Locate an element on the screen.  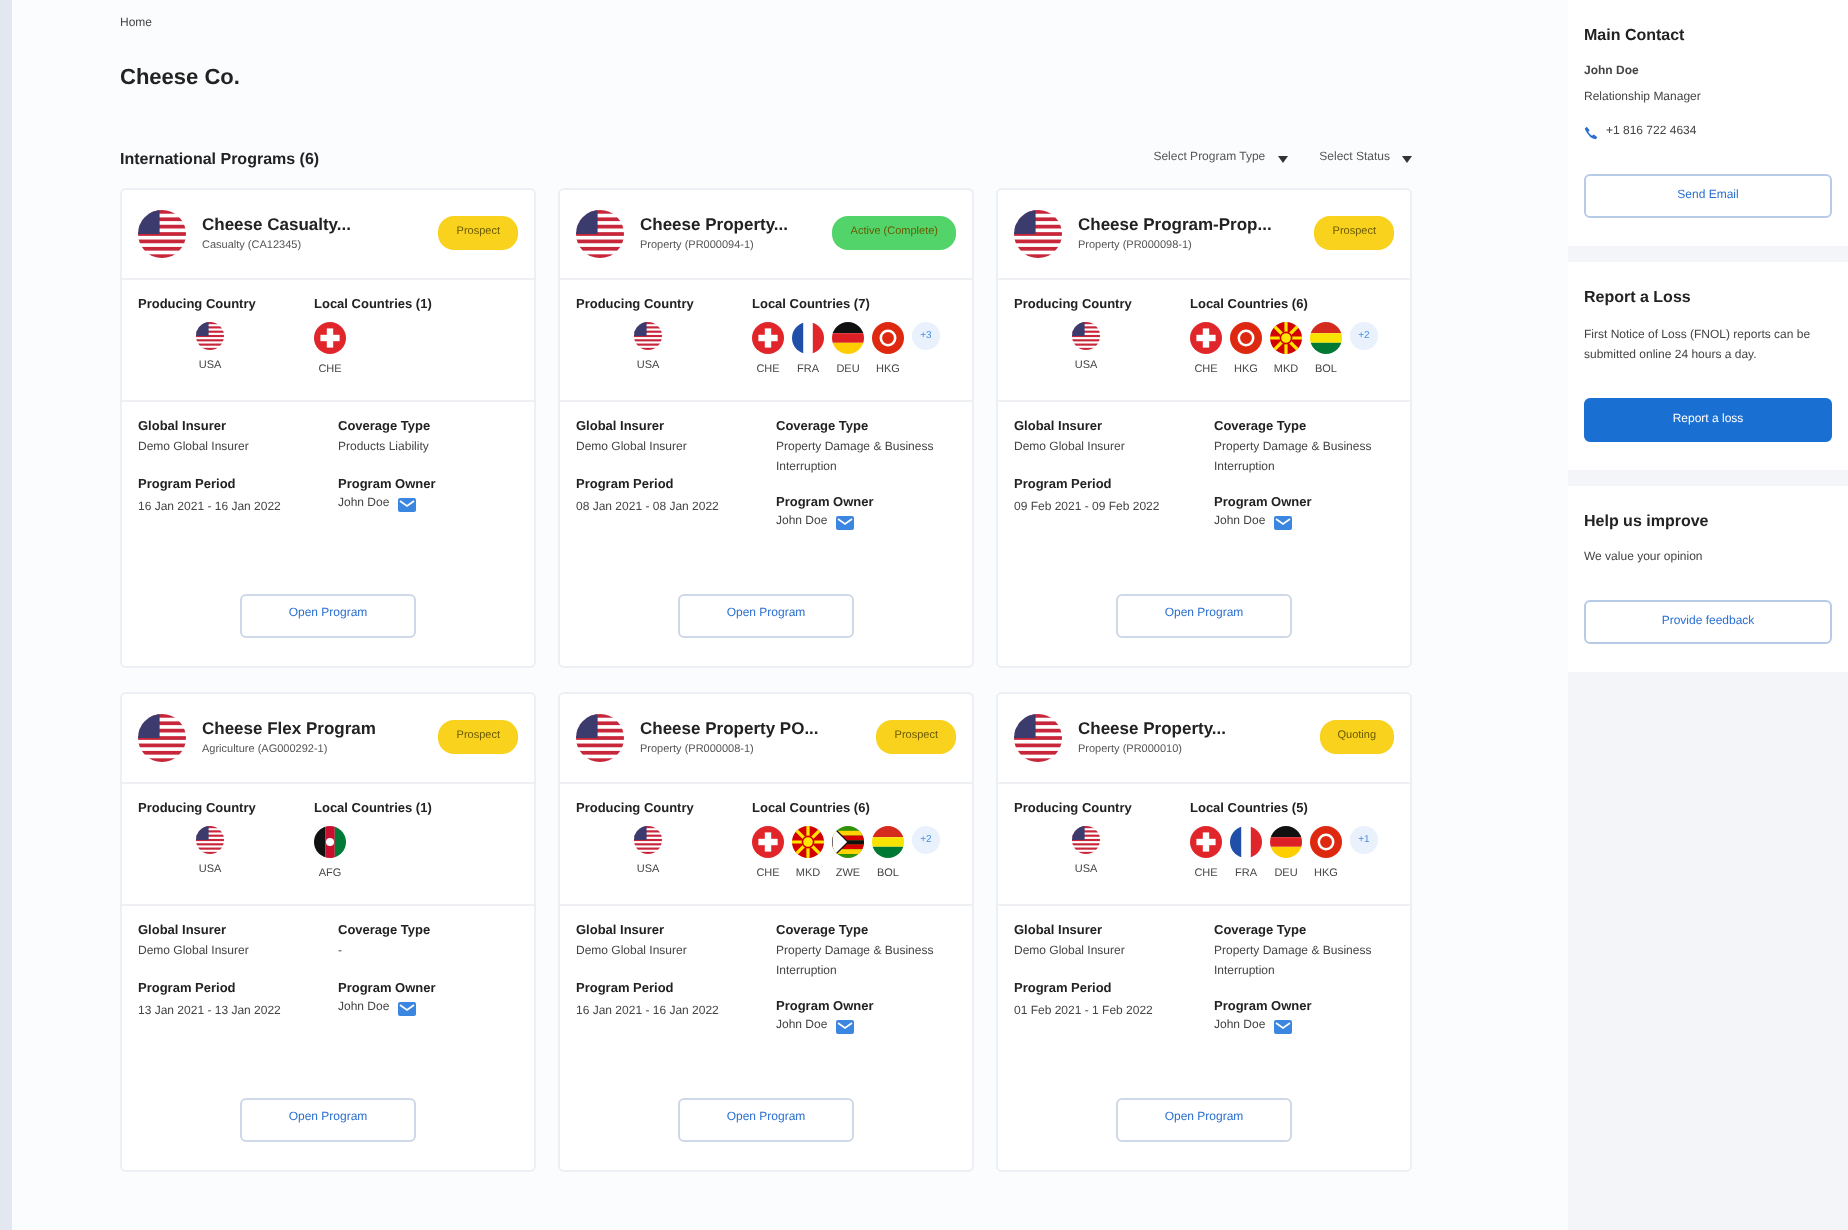
panel-title: Report a Loss is located at coordinates (1638, 298).